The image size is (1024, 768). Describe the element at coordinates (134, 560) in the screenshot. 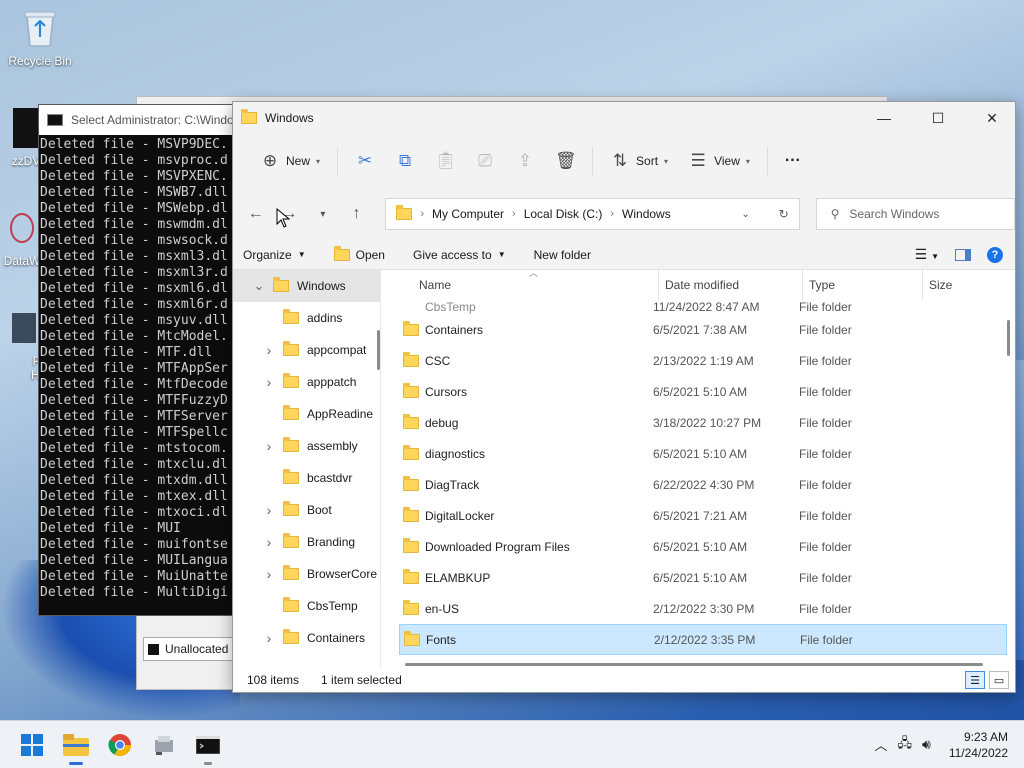

I see `console-line: Deleted file - MUILangua` at that location.